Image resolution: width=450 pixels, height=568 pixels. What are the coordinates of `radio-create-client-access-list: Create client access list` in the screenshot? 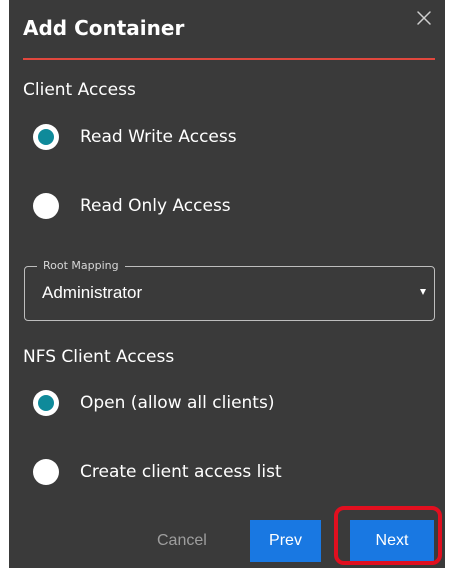 It's located at (157, 472).